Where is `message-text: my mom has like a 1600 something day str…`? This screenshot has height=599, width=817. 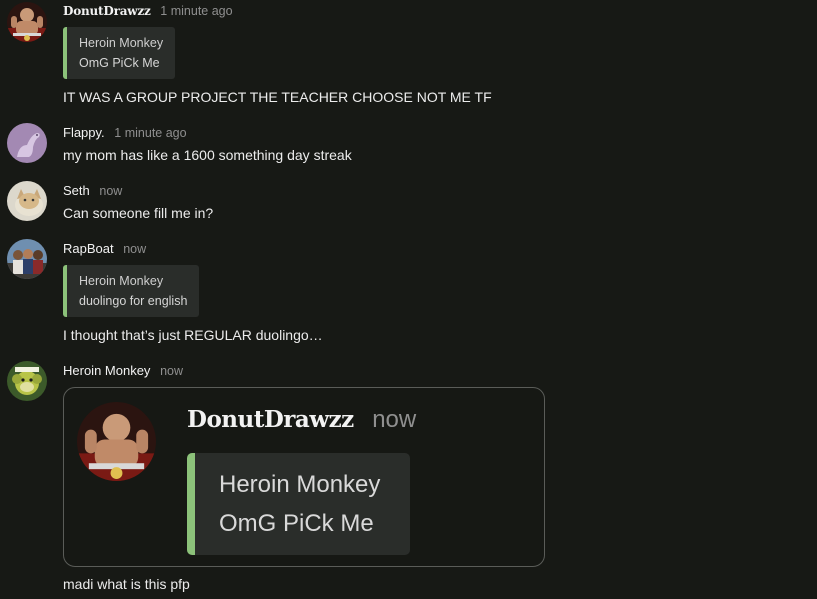 message-text: my mom has like a 1600 something day str… is located at coordinates (207, 155).